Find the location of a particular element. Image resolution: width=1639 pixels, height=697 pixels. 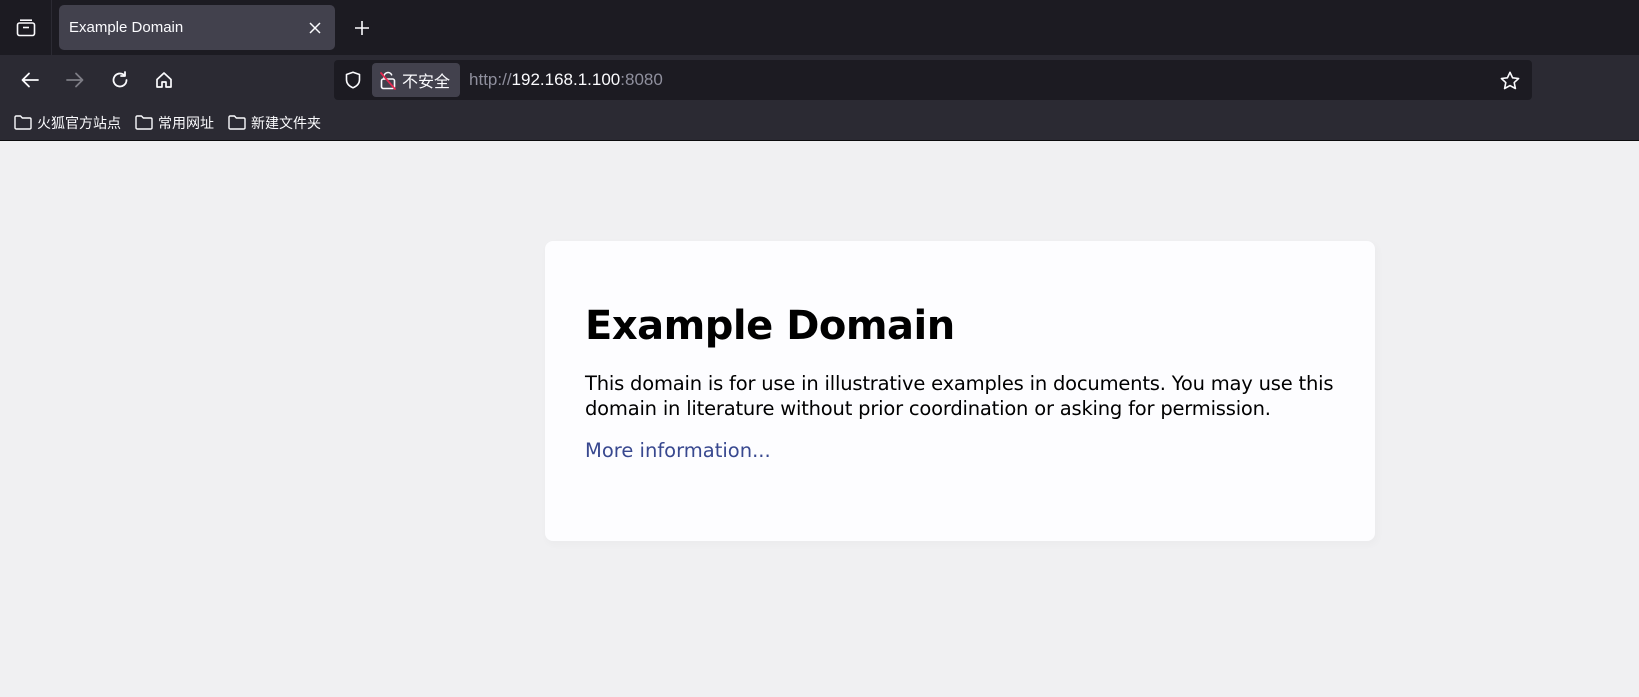

url-host: 192.168.1.100 is located at coordinates (566, 79).